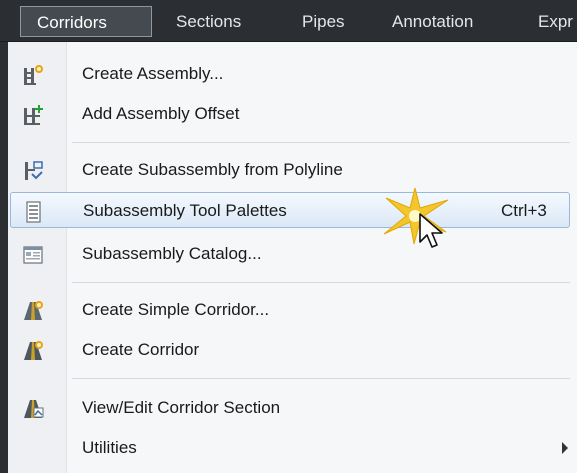 This screenshot has height=473, width=577. I want to click on menu-item-utilities: Utilities, so click(290, 448).